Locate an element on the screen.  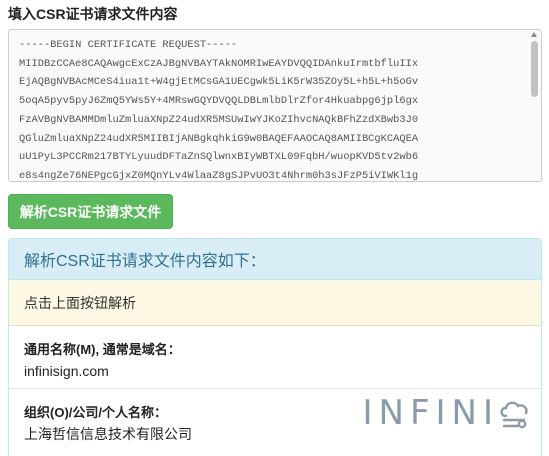
organization-row: 组织(O)/公司/个人名称： 上海哲信信息技术有限公司 INFINI is located at coordinates (275, 422).